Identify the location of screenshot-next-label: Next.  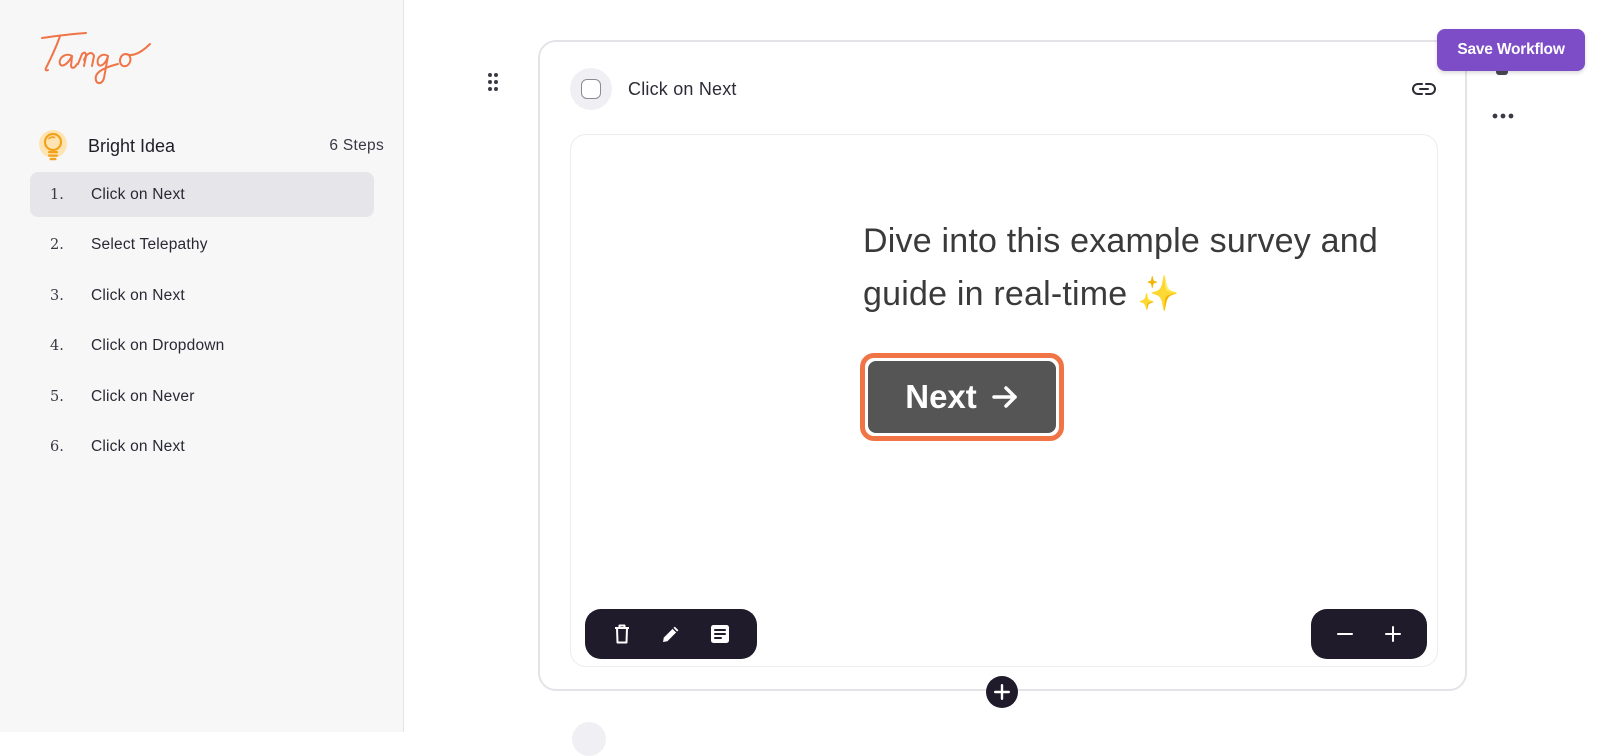
(941, 396).